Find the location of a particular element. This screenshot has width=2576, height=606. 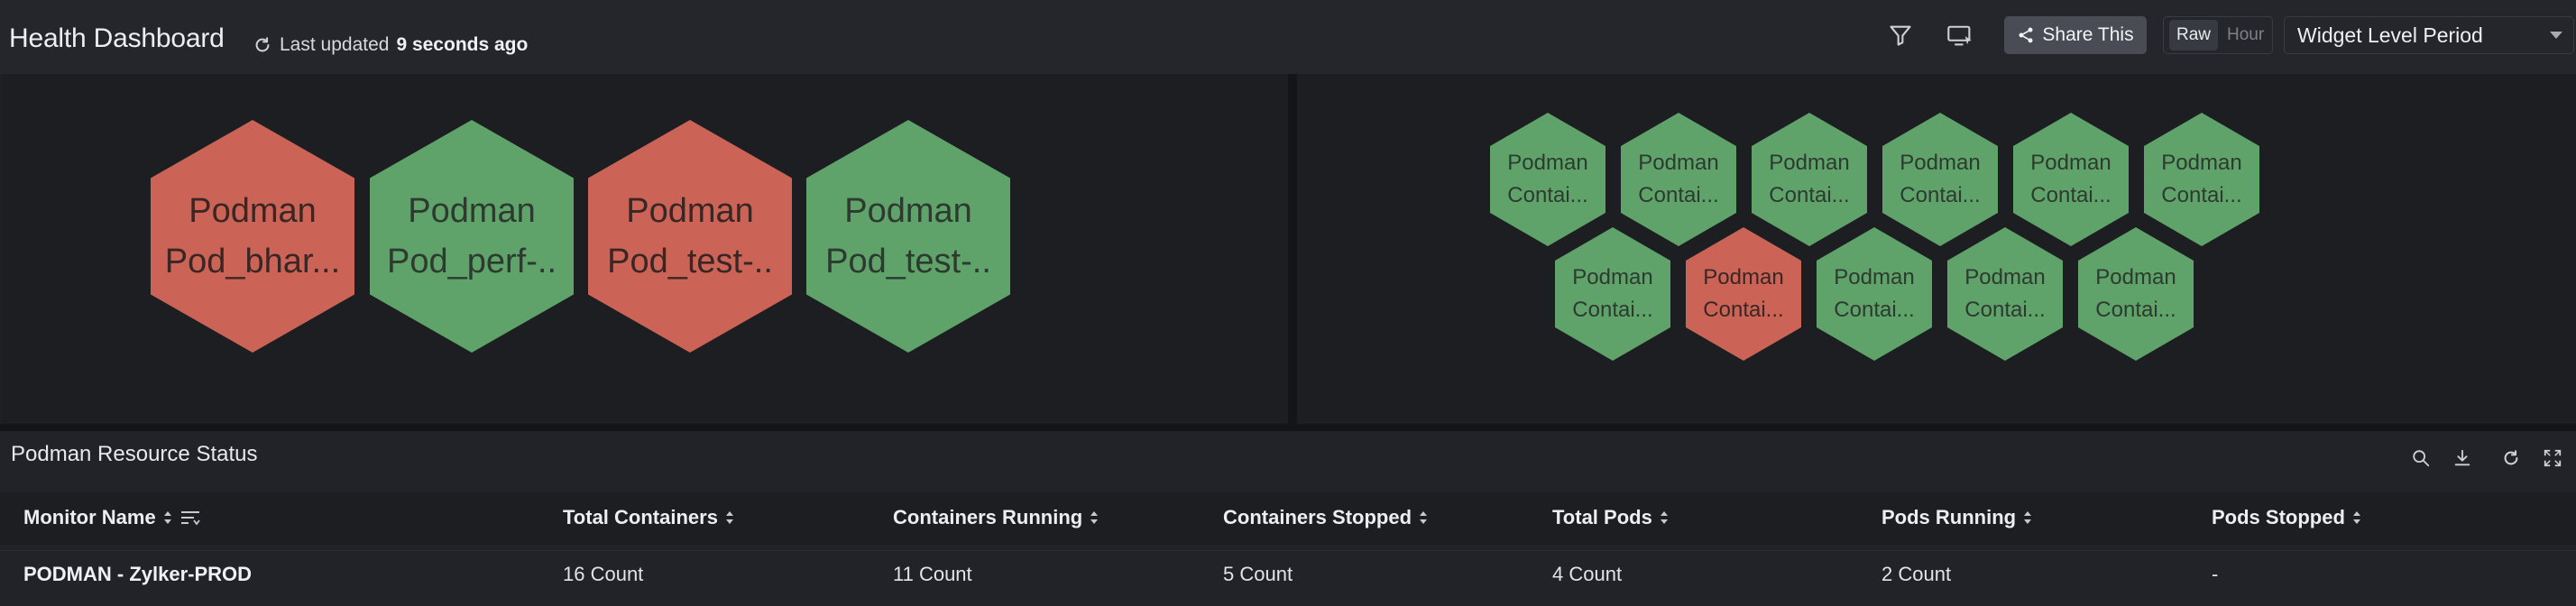

widget-title: Podman Resource Status is located at coordinates (134, 454).